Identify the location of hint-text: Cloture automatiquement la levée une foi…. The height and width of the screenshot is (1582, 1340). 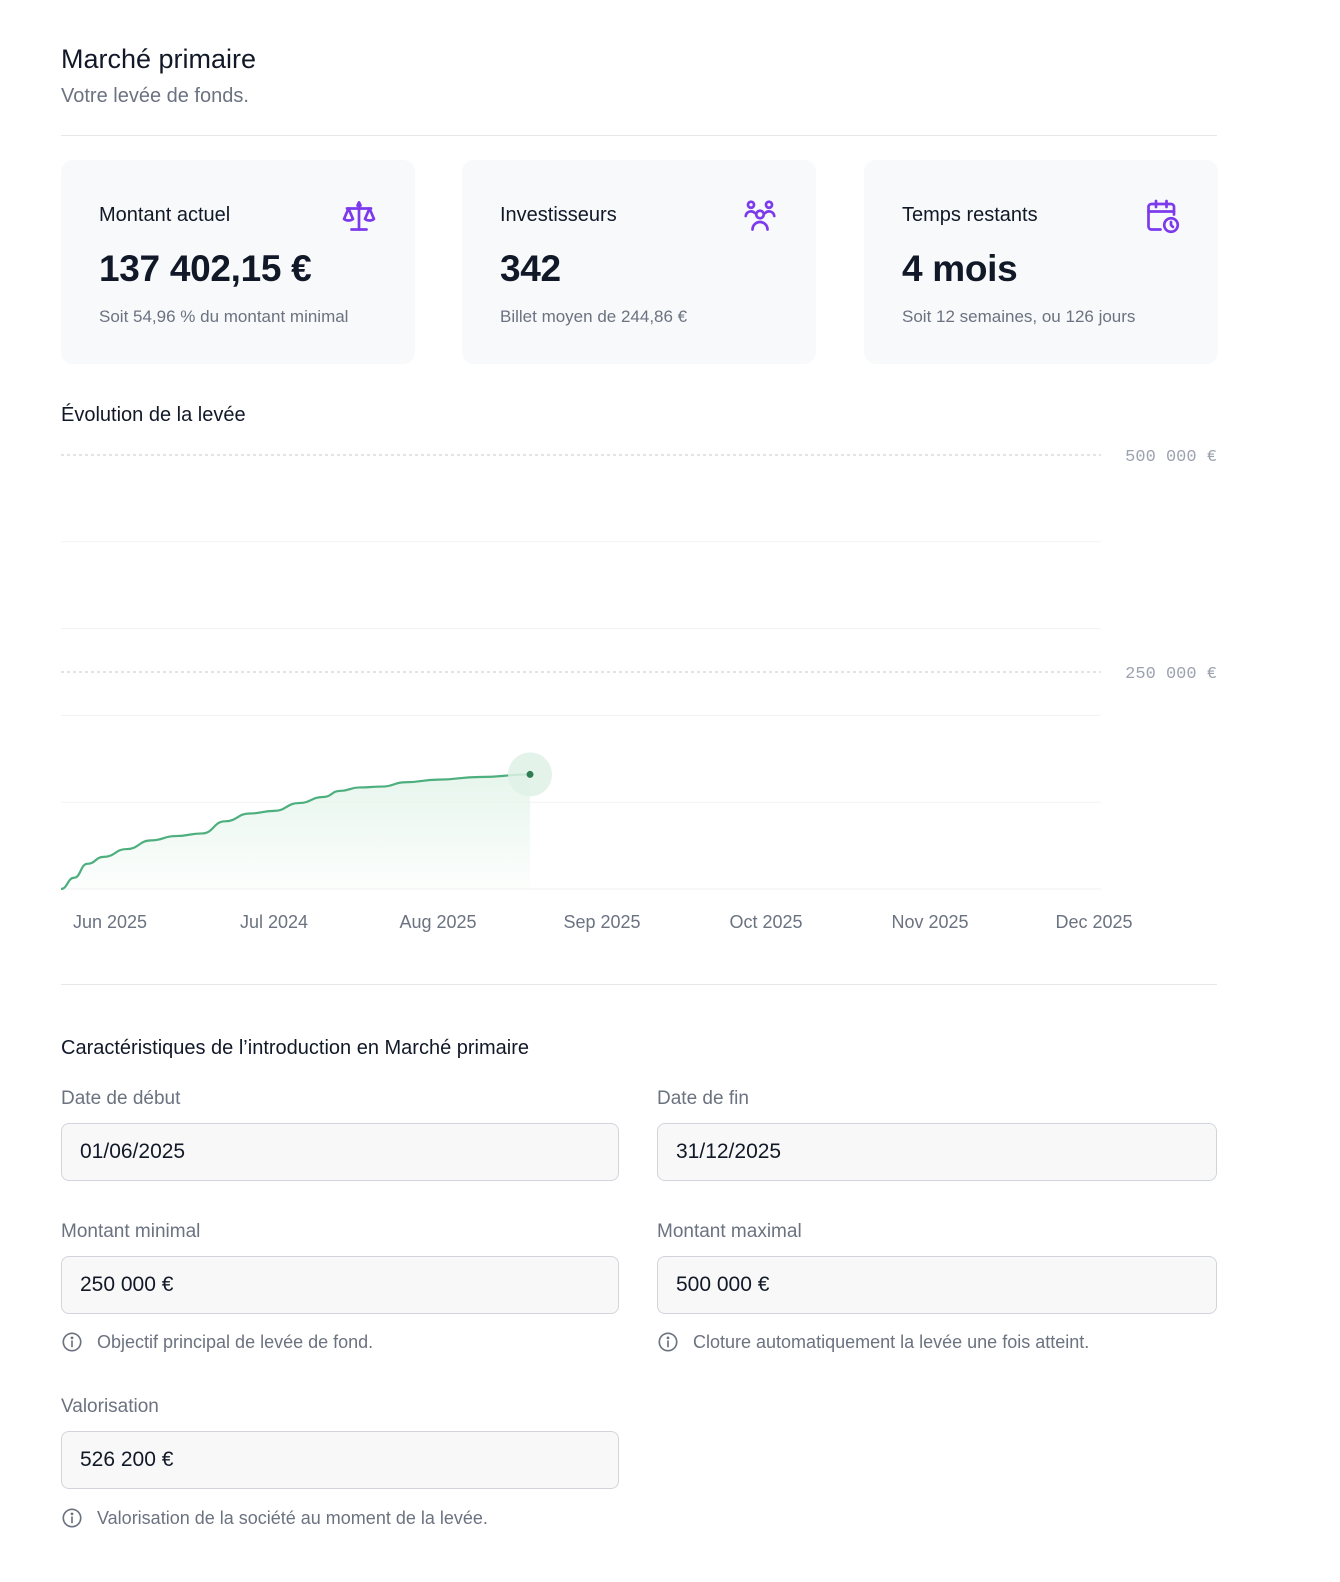
(891, 1341).